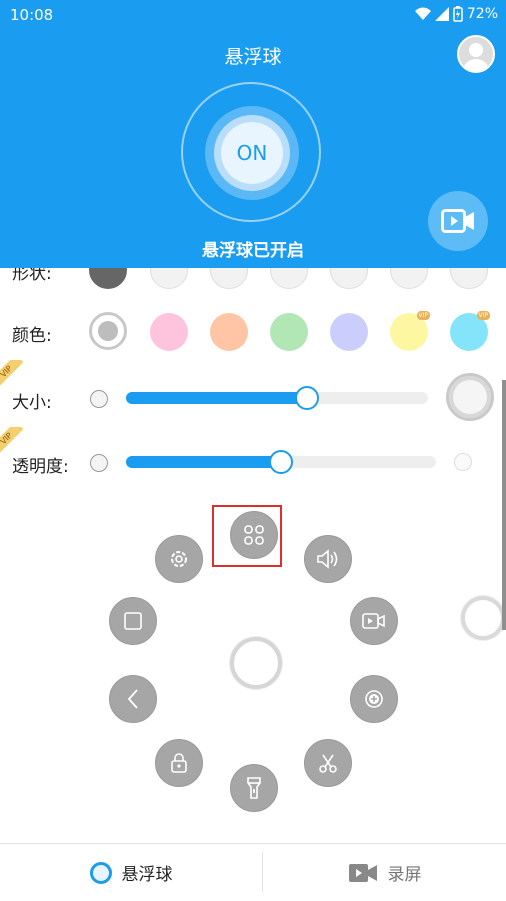 The height and width of the screenshot is (901, 506). Describe the element at coordinates (32, 15) in the screenshot. I see `status-time: 10:08` at that location.